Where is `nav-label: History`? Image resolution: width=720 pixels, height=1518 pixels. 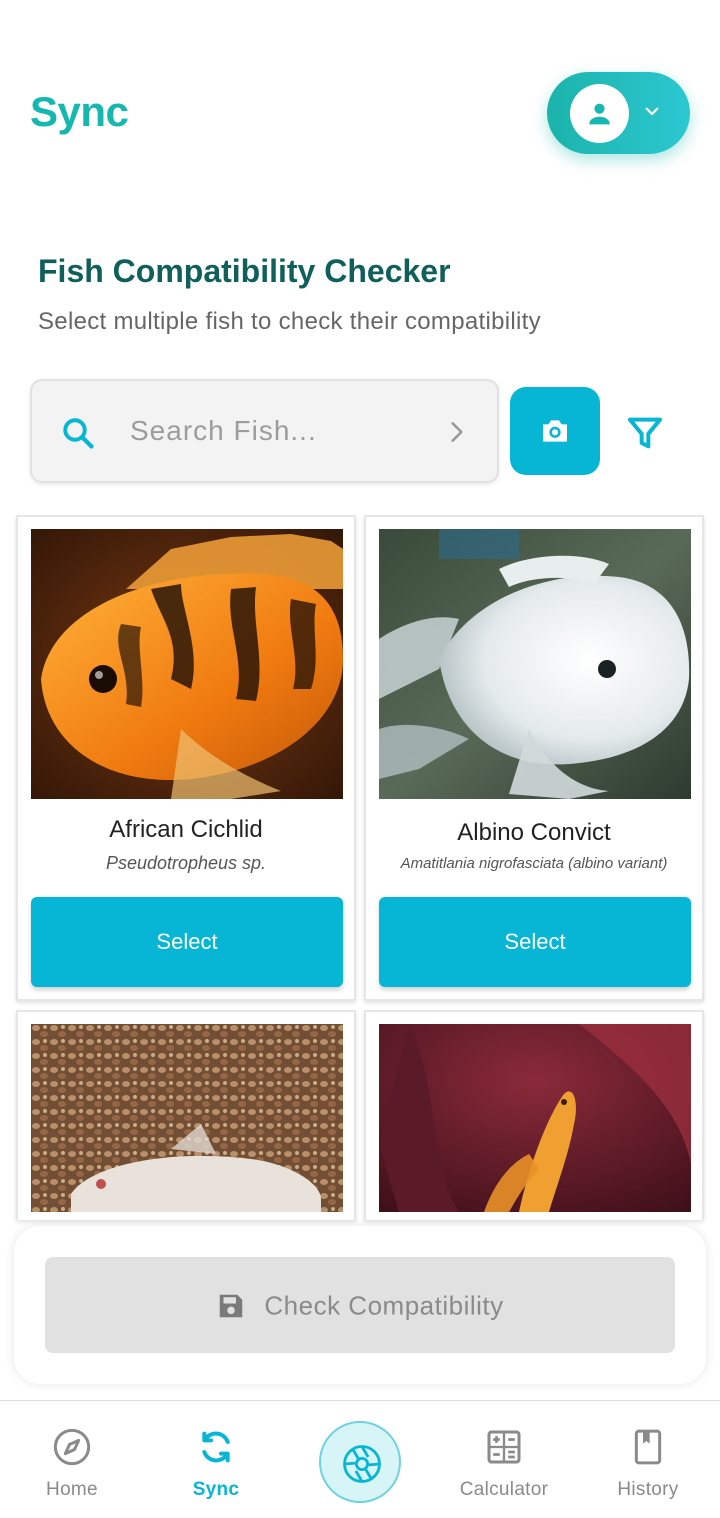 nav-label: History is located at coordinates (648, 1489).